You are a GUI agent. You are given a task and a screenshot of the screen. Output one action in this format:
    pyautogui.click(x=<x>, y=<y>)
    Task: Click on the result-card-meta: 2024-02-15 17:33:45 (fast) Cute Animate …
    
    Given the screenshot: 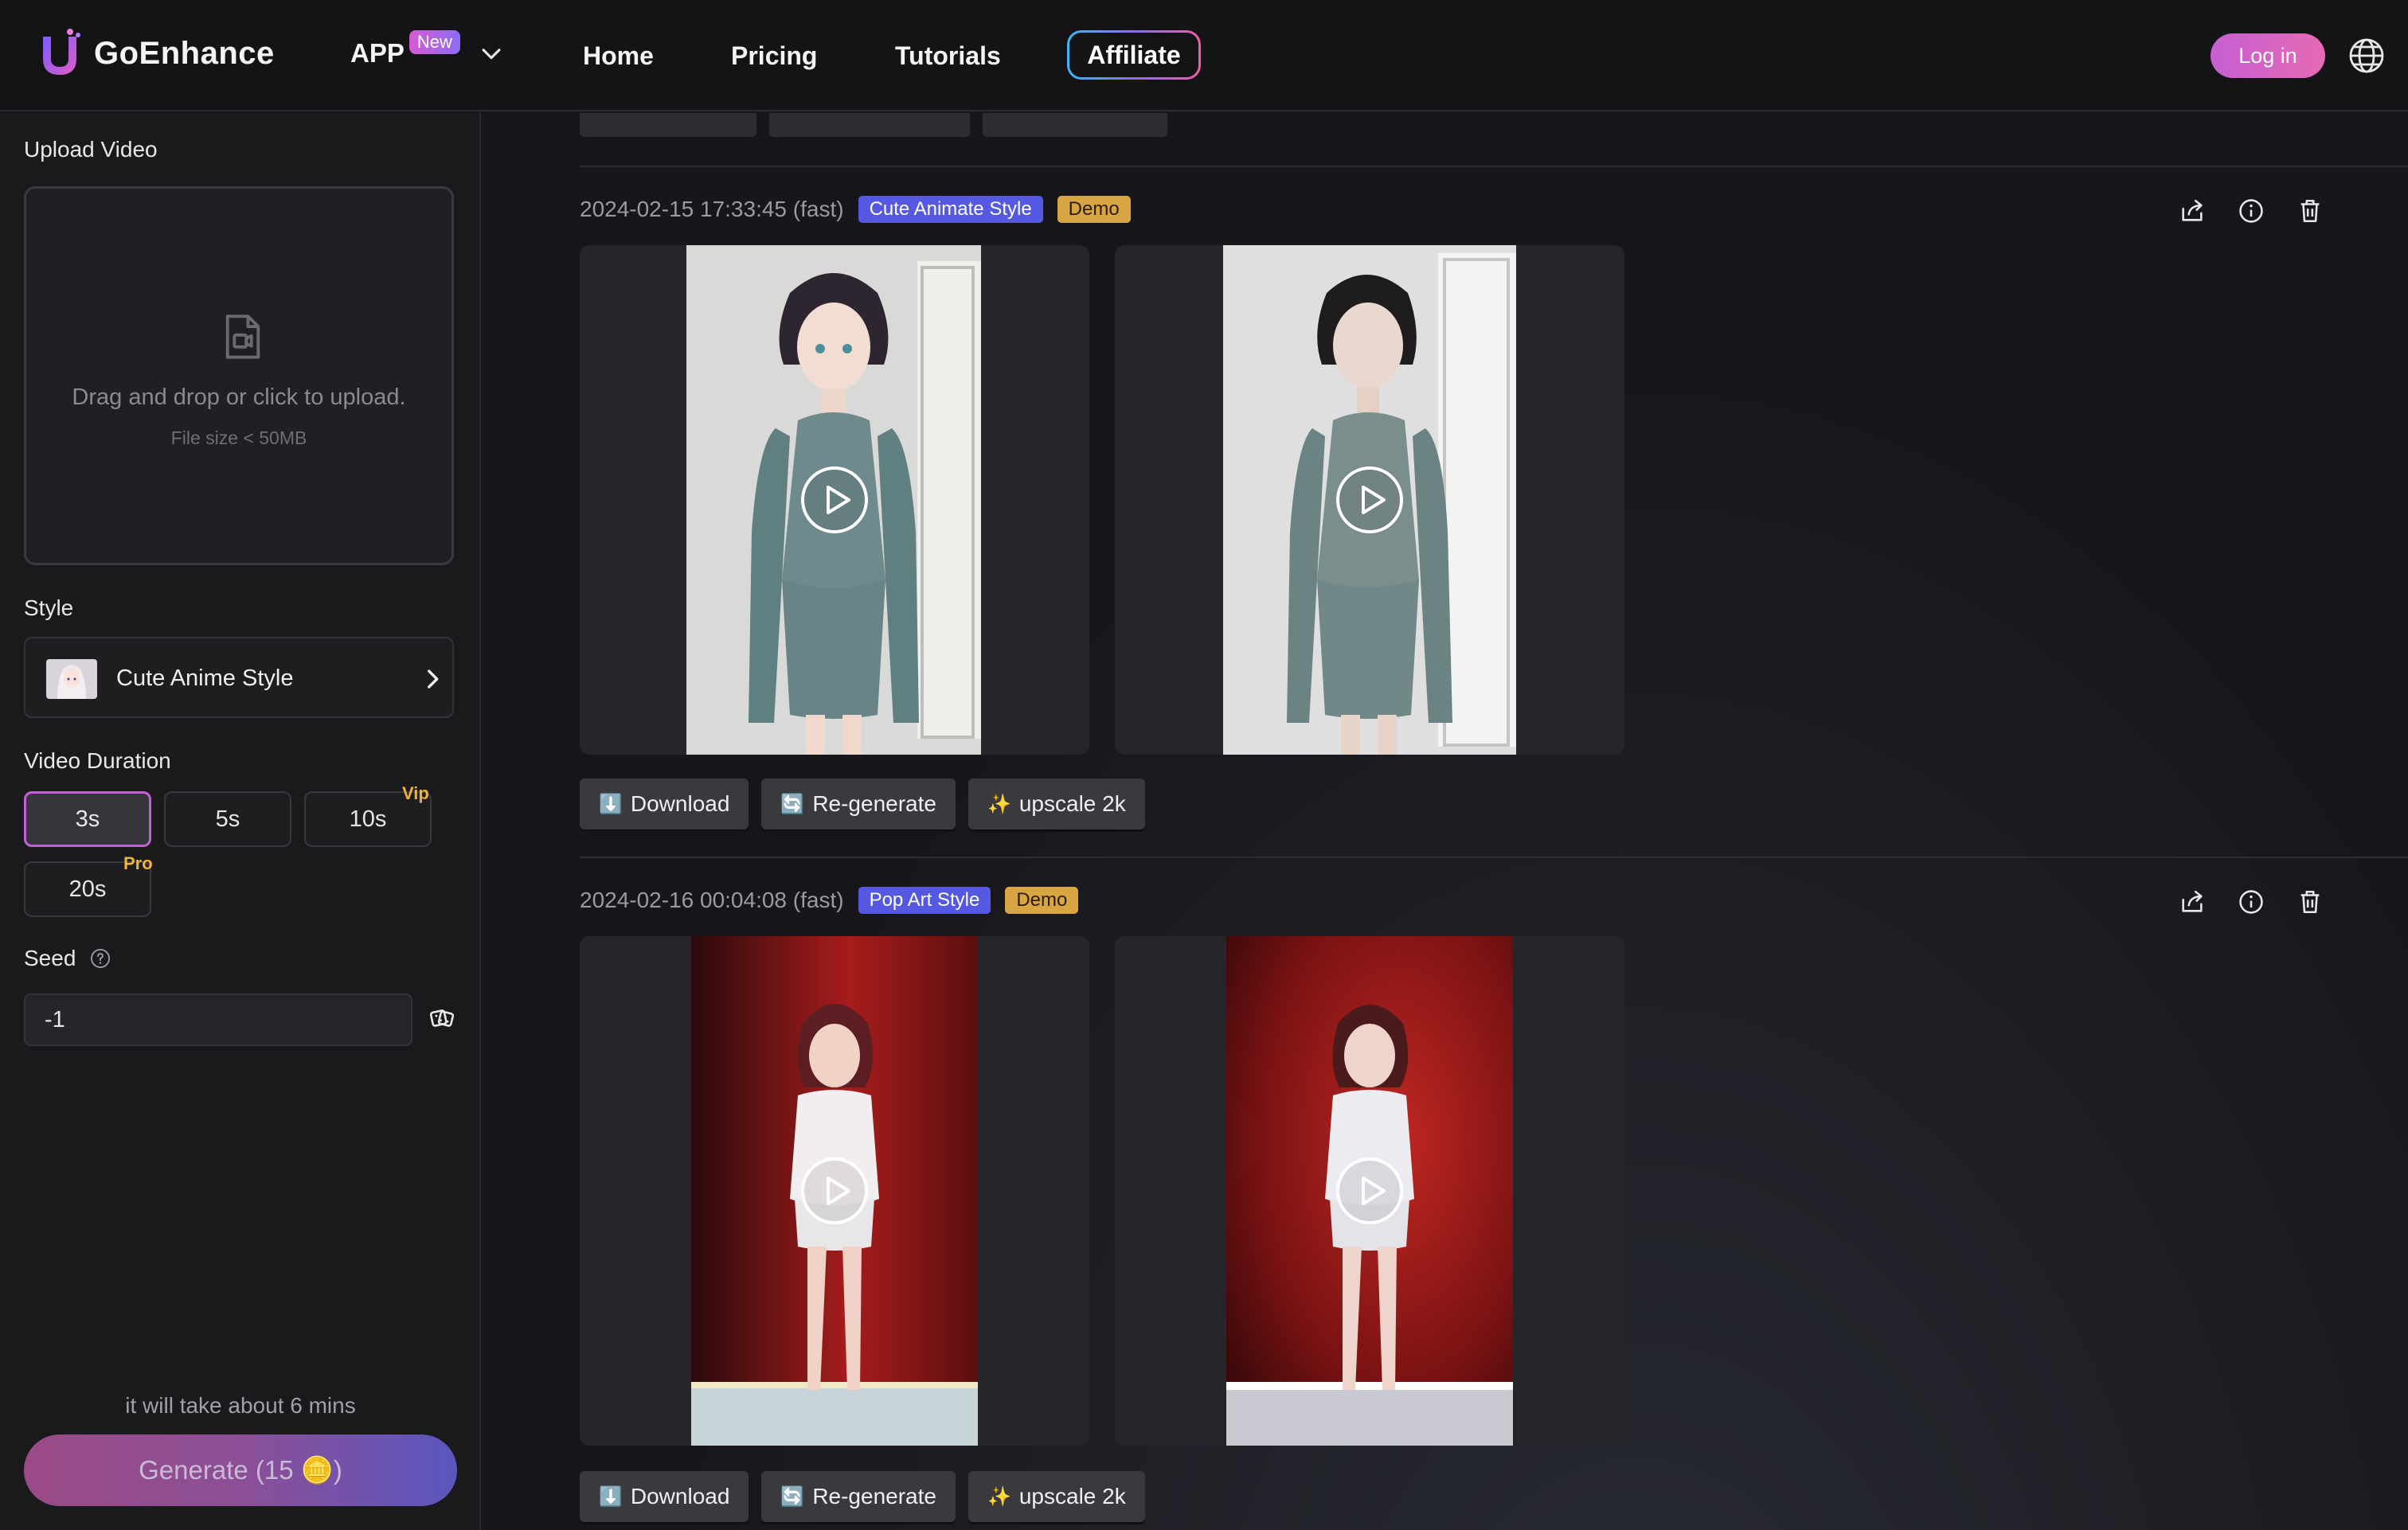 What is the action you would take?
    pyautogui.click(x=855, y=209)
    